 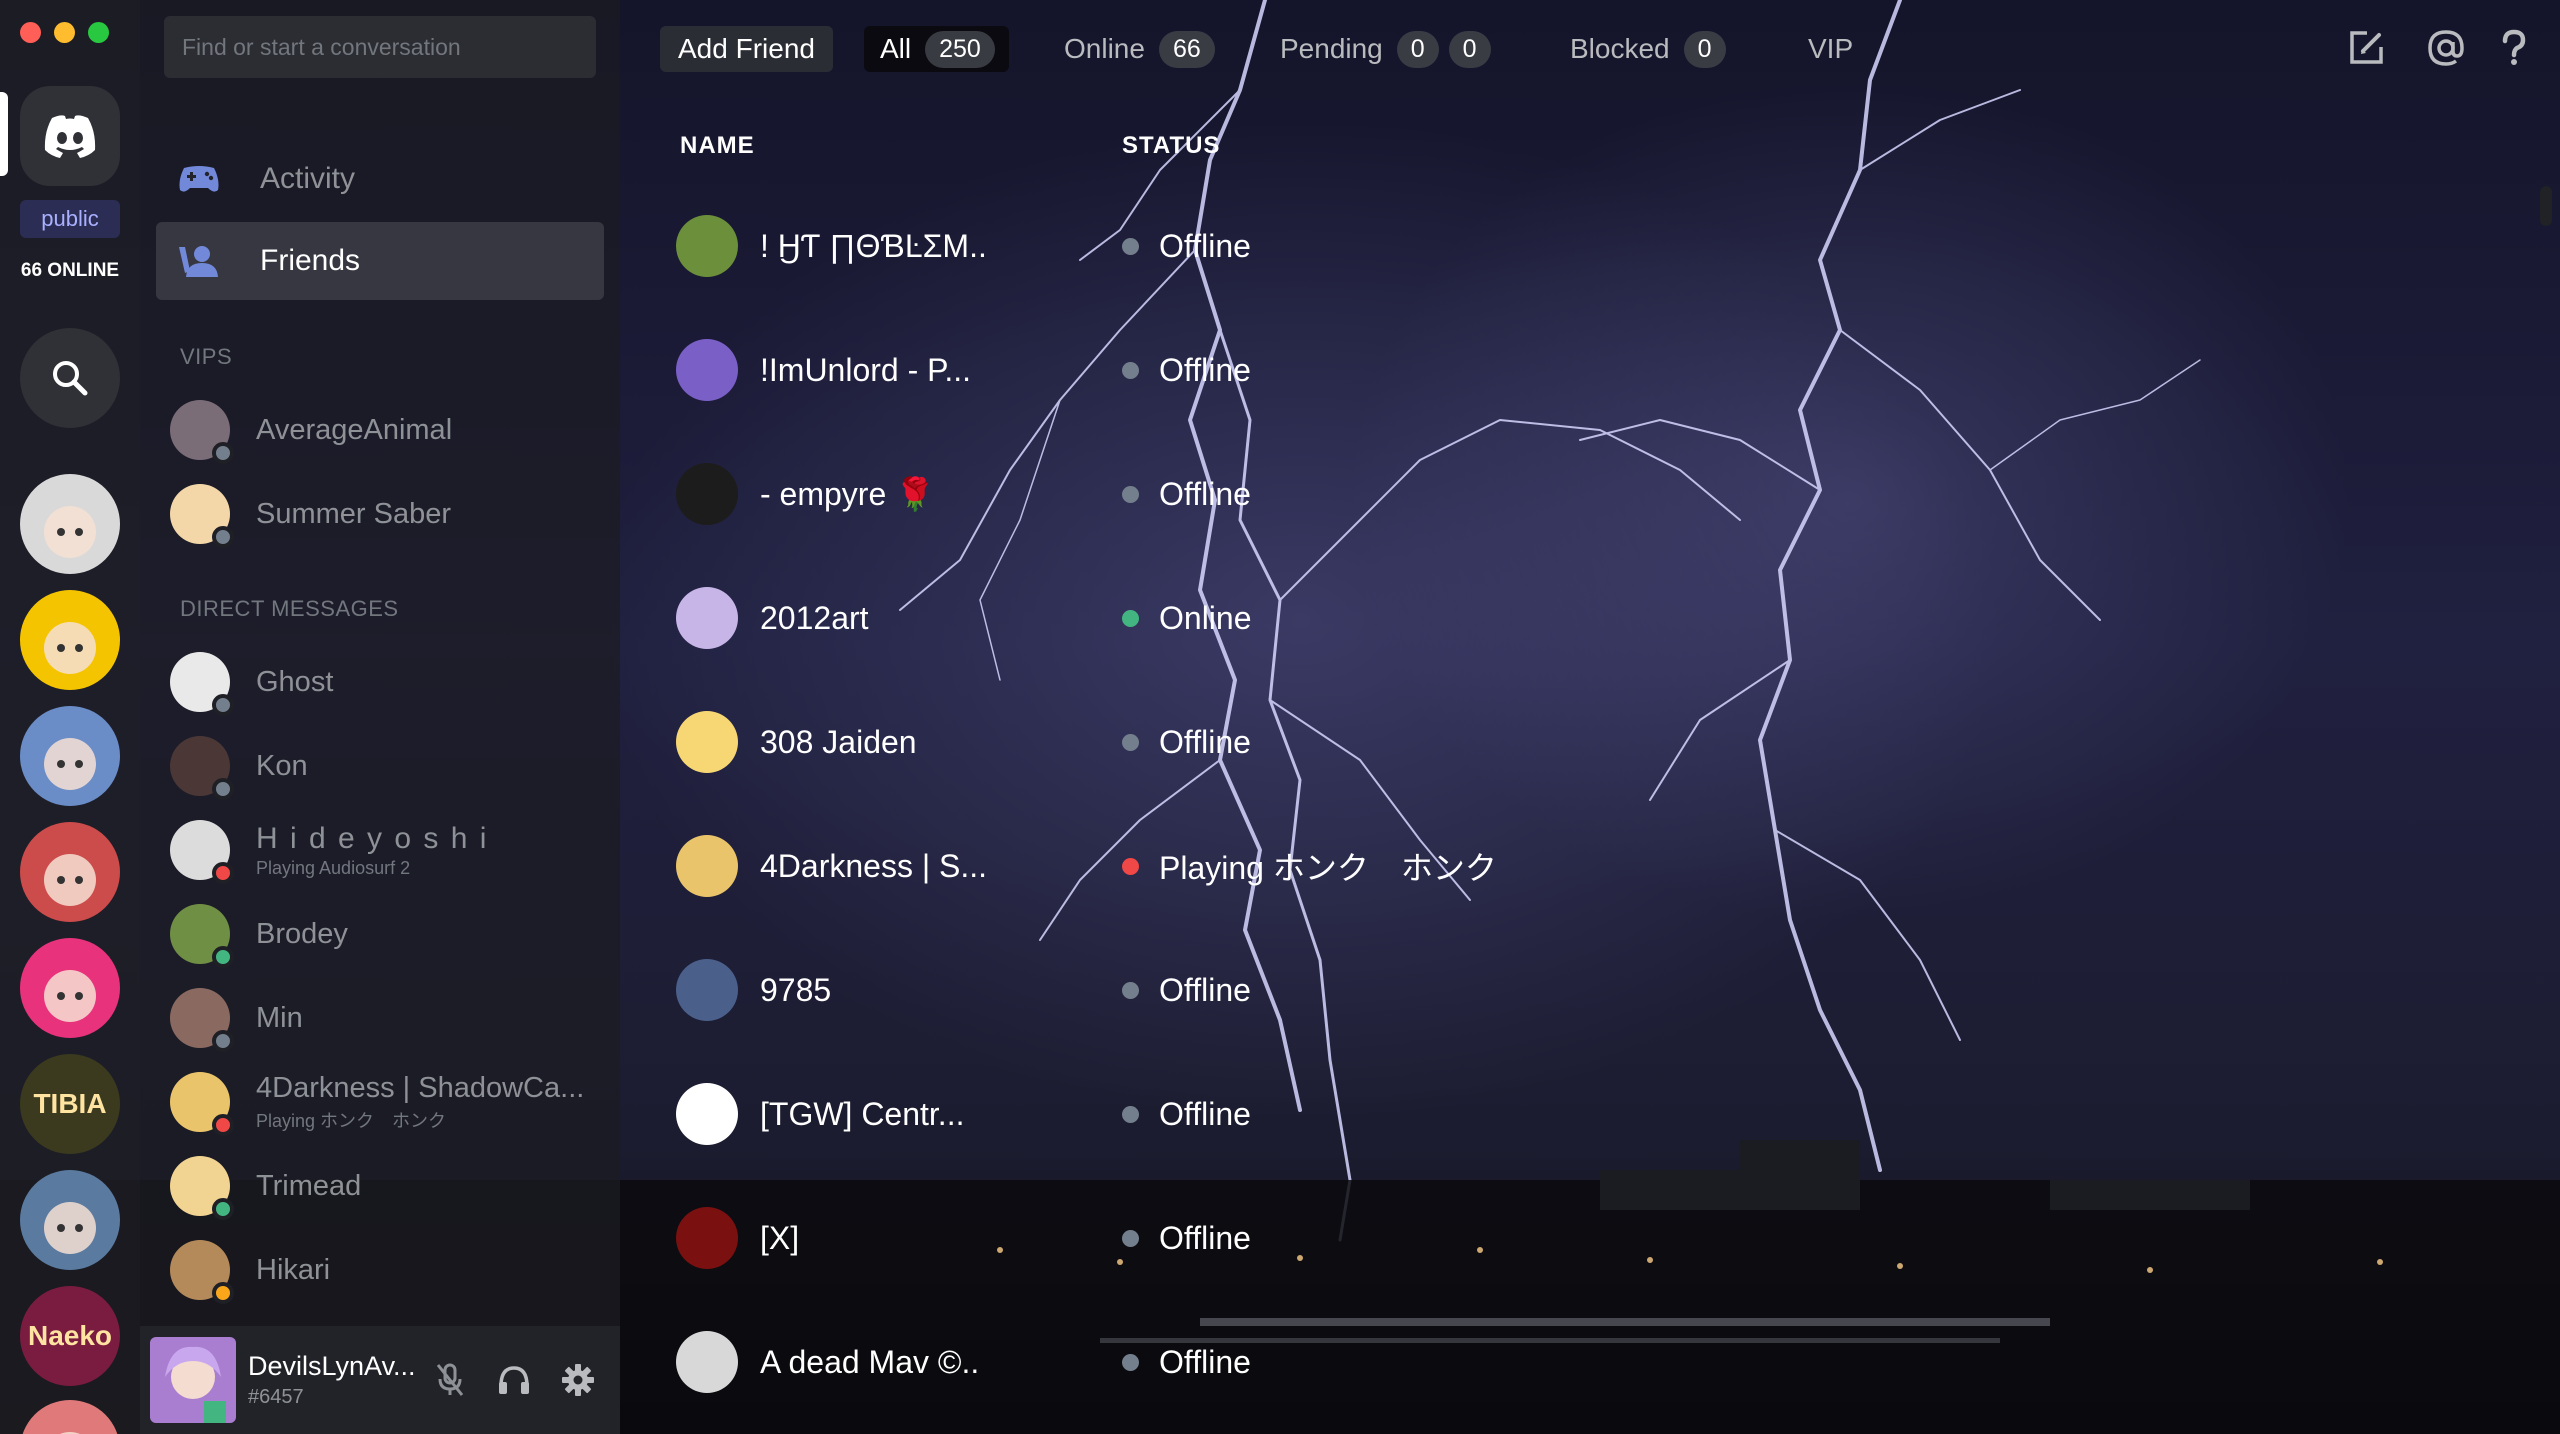 I want to click on dm-name: H i d e y o s h i, so click(x=372, y=838).